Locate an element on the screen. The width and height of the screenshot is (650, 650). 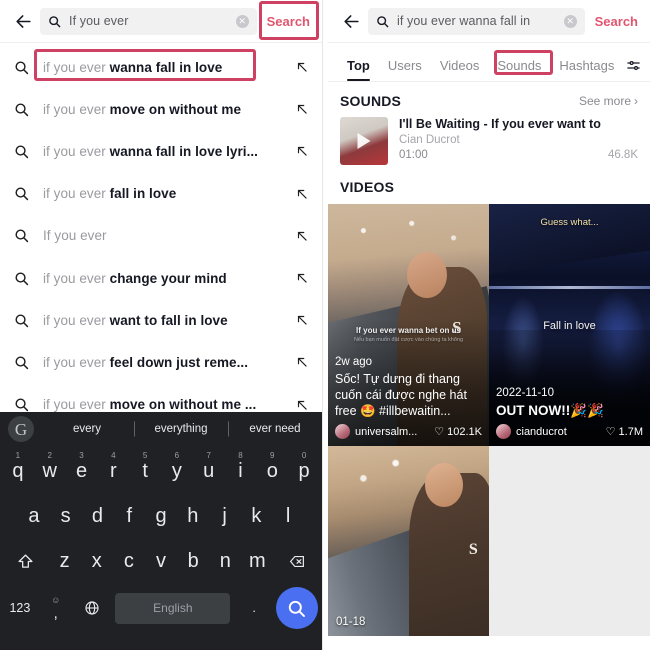
avatar is located at coordinates (503, 431).